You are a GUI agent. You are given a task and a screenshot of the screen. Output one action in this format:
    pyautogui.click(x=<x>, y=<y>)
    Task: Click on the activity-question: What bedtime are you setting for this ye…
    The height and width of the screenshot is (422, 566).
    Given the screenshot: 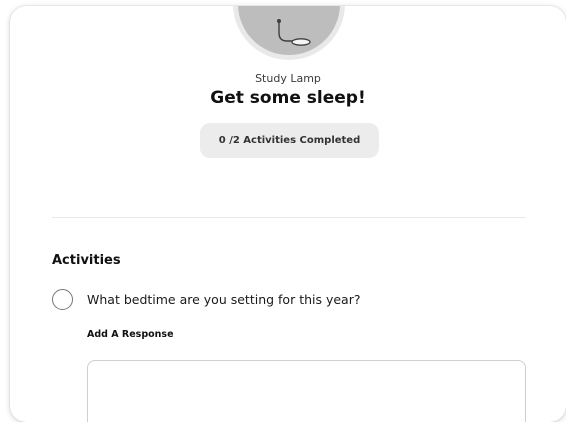 What is the action you would take?
    pyautogui.click(x=224, y=299)
    